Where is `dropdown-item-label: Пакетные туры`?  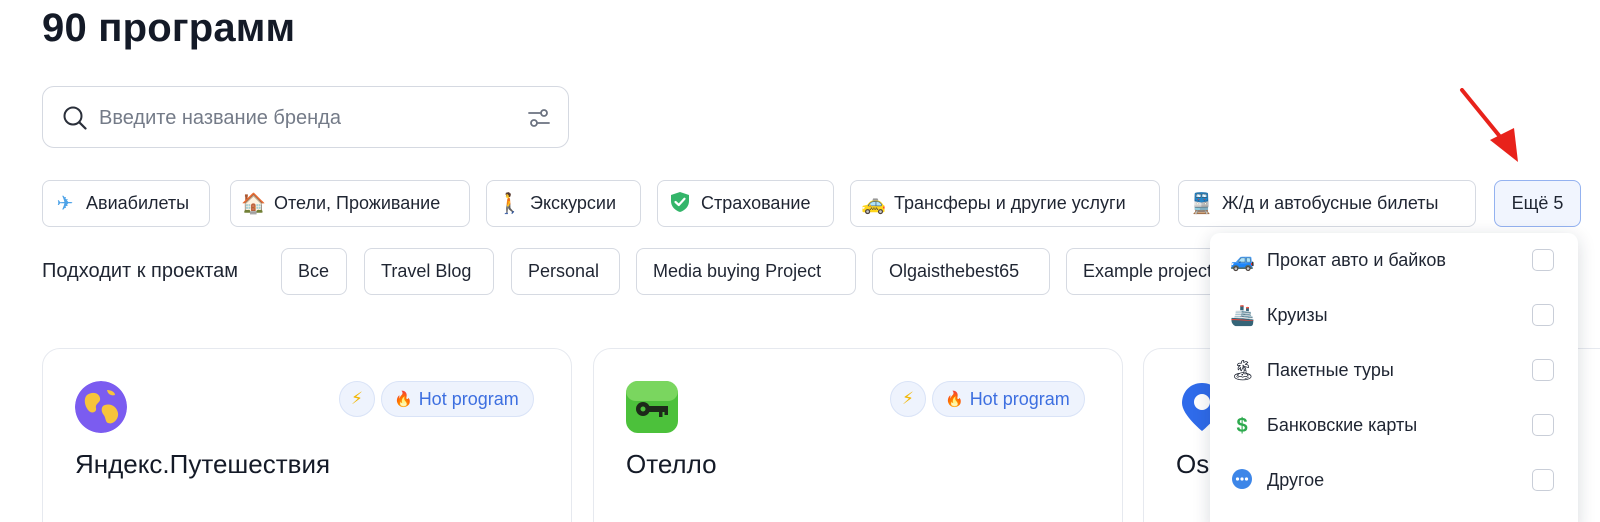
dropdown-item-label: Пакетные туры is located at coordinates (1330, 370).